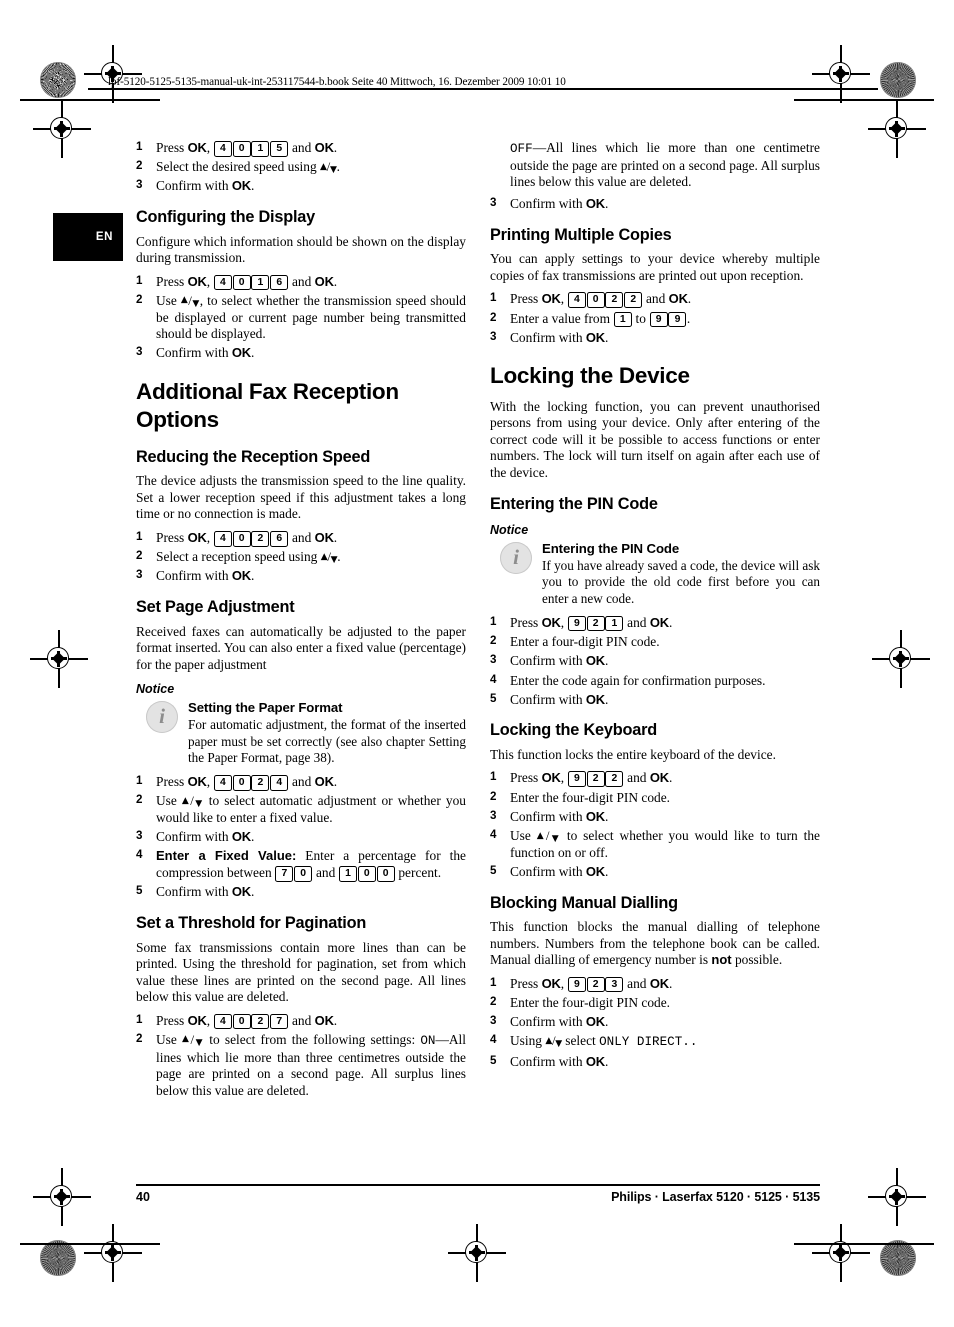  What do you see at coordinates (301, 282) in the screenshot?
I see `list-item: 1 Press OK, 4016 and OK.` at bounding box center [301, 282].